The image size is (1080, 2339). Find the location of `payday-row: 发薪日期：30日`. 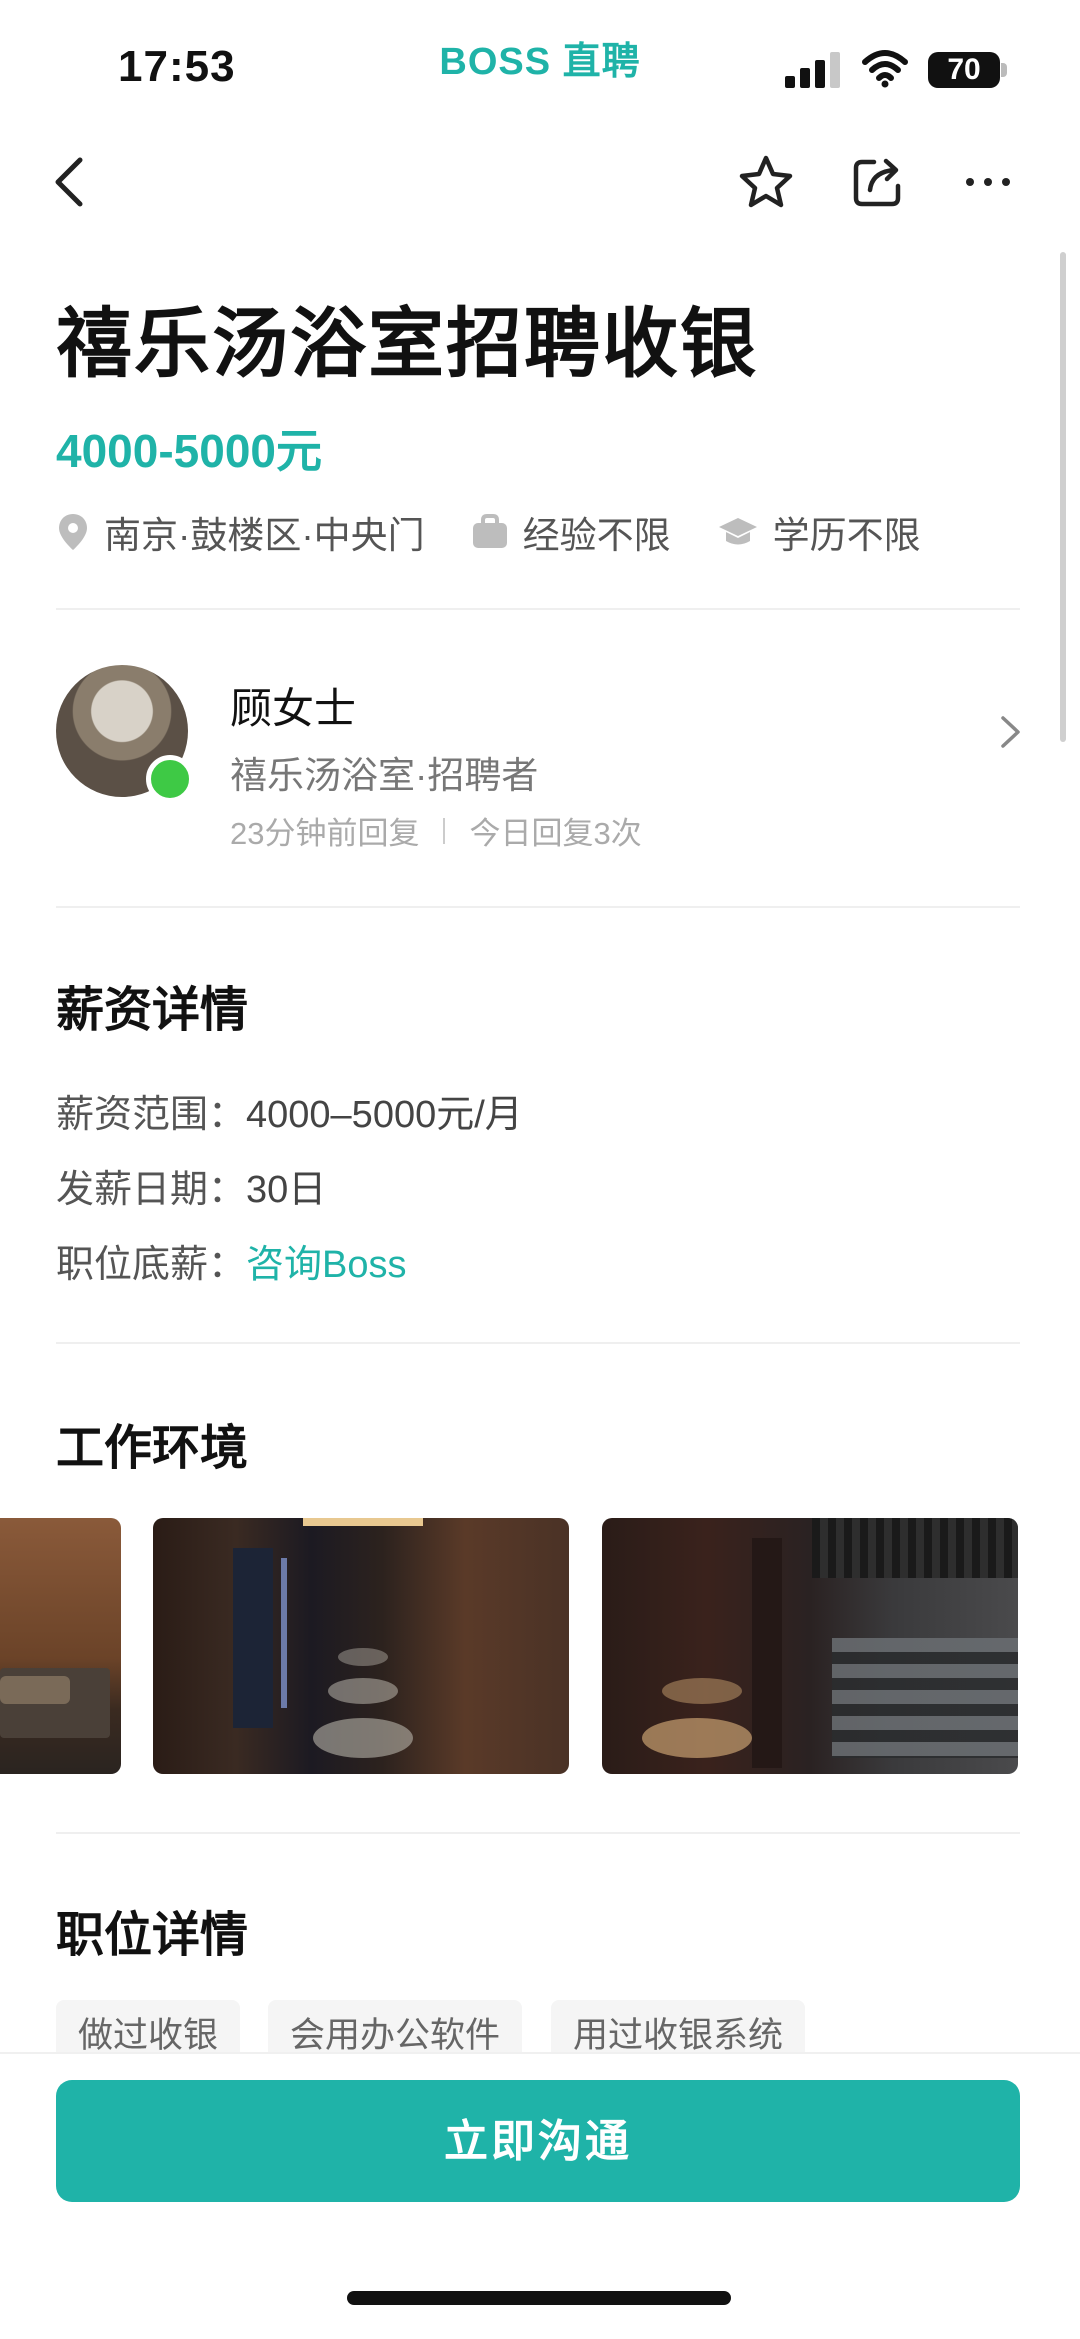

payday-row: 发薪日期：30日 is located at coordinates (191, 1185).